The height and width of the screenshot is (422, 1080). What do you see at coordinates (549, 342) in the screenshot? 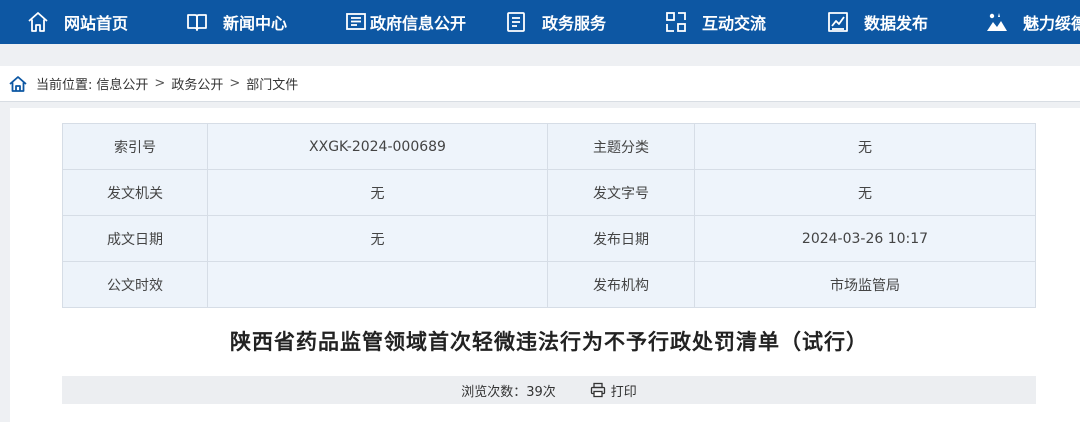
I see `article-title: 陕西省药品监管领域首次轻微违法行为不予行政处罚清单（试行）` at bounding box center [549, 342].